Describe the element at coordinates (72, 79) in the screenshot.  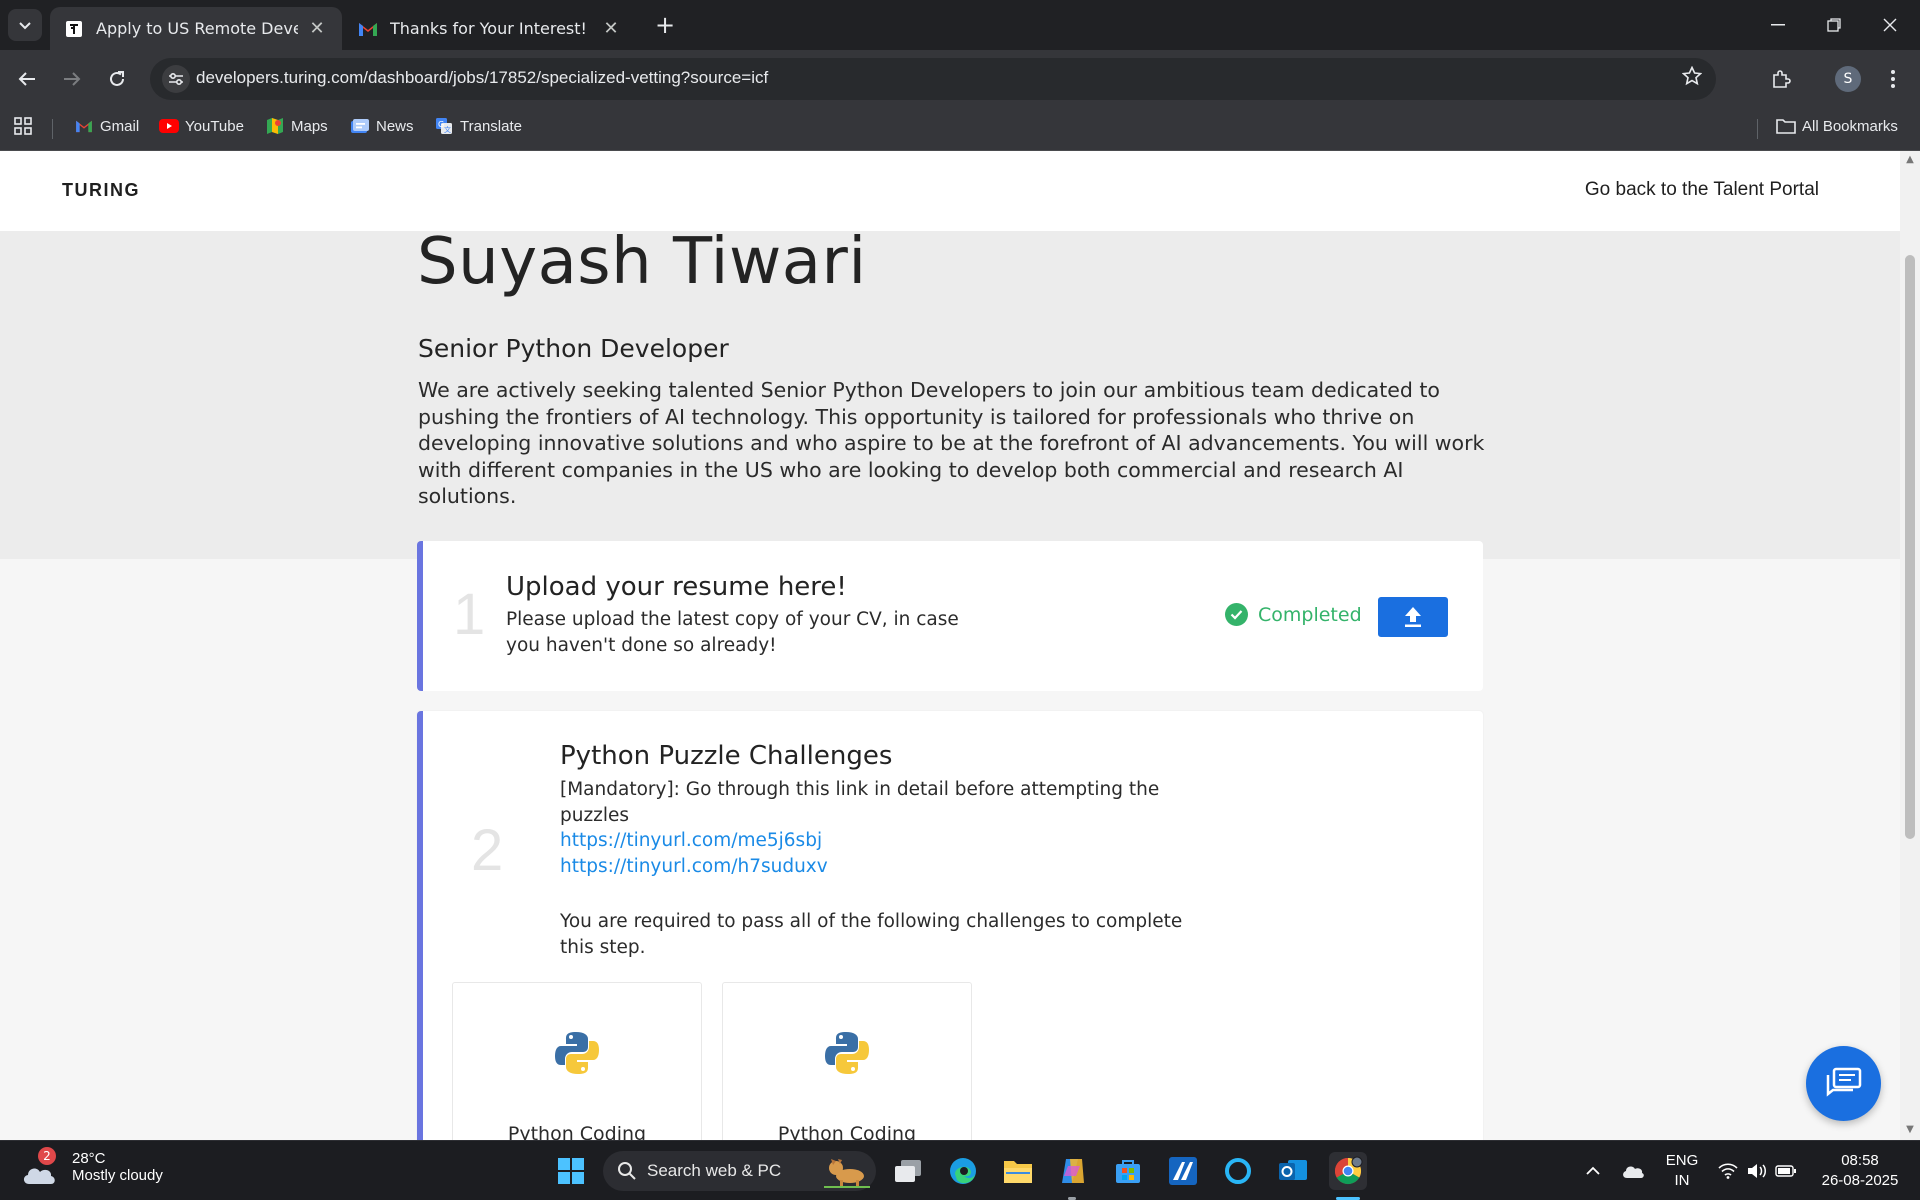
I see `forward-arrow-icon` at that location.